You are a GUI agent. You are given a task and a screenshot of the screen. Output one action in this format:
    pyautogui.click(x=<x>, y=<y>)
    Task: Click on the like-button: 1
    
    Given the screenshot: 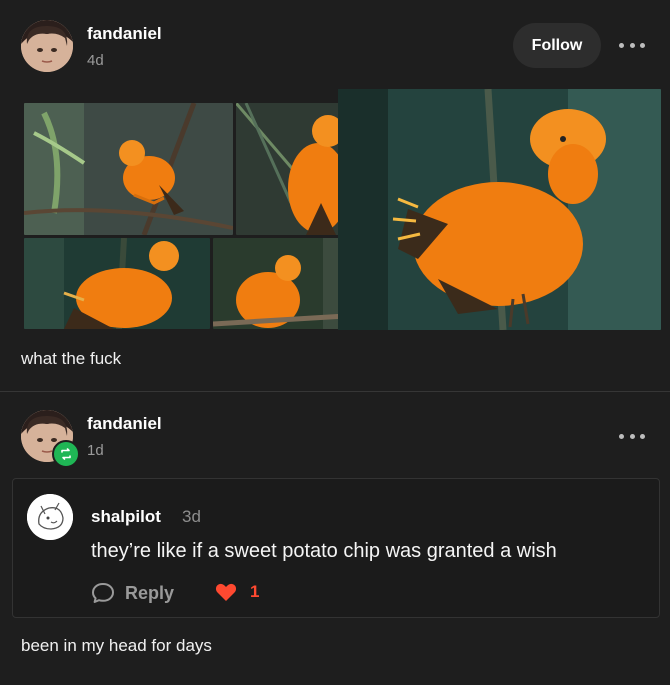 What is the action you would take?
    pyautogui.click(x=237, y=592)
    